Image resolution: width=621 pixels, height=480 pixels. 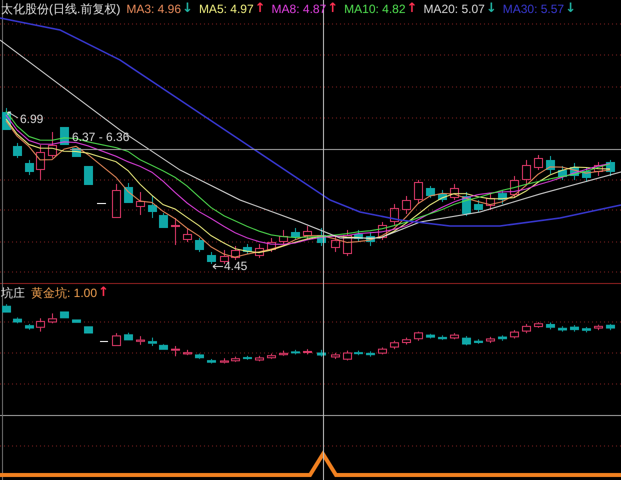 I want to click on price-label: 6.37 - 6.36, so click(x=101, y=137).